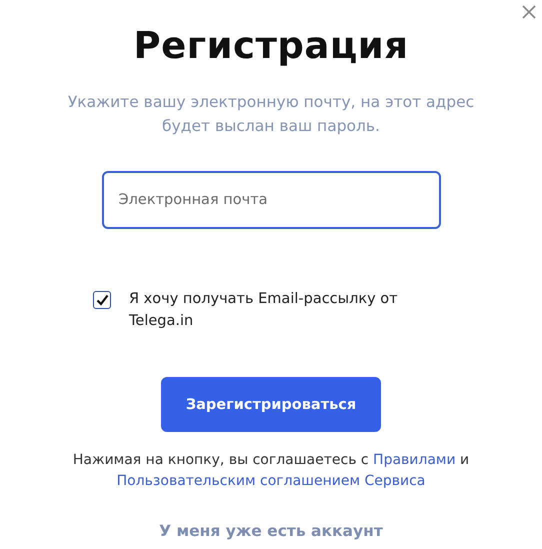 This screenshot has height=549, width=542. What do you see at coordinates (271, 481) in the screenshot?
I see `agreement-link: Пользовательским соглашением Сервиса` at bounding box center [271, 481].